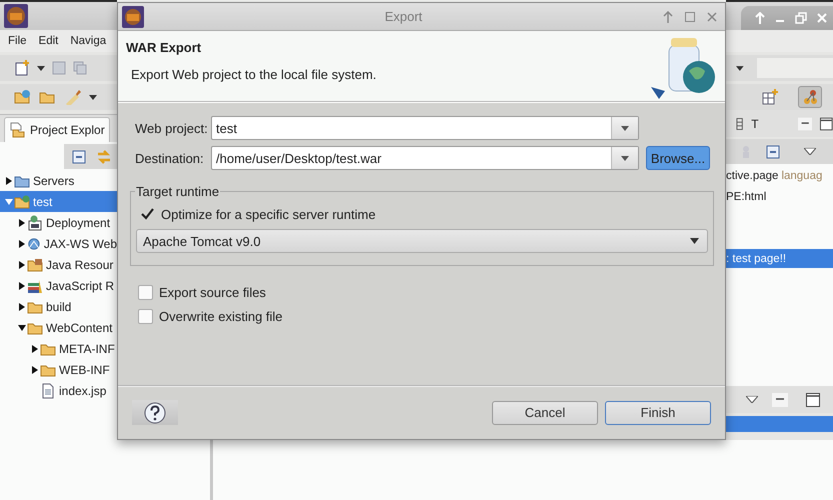 The width and height of the screenshot is (833, 500). Describe the element at coordinates (58, 222) in the screenshot. I see `tree-item: Deployment` at that location.